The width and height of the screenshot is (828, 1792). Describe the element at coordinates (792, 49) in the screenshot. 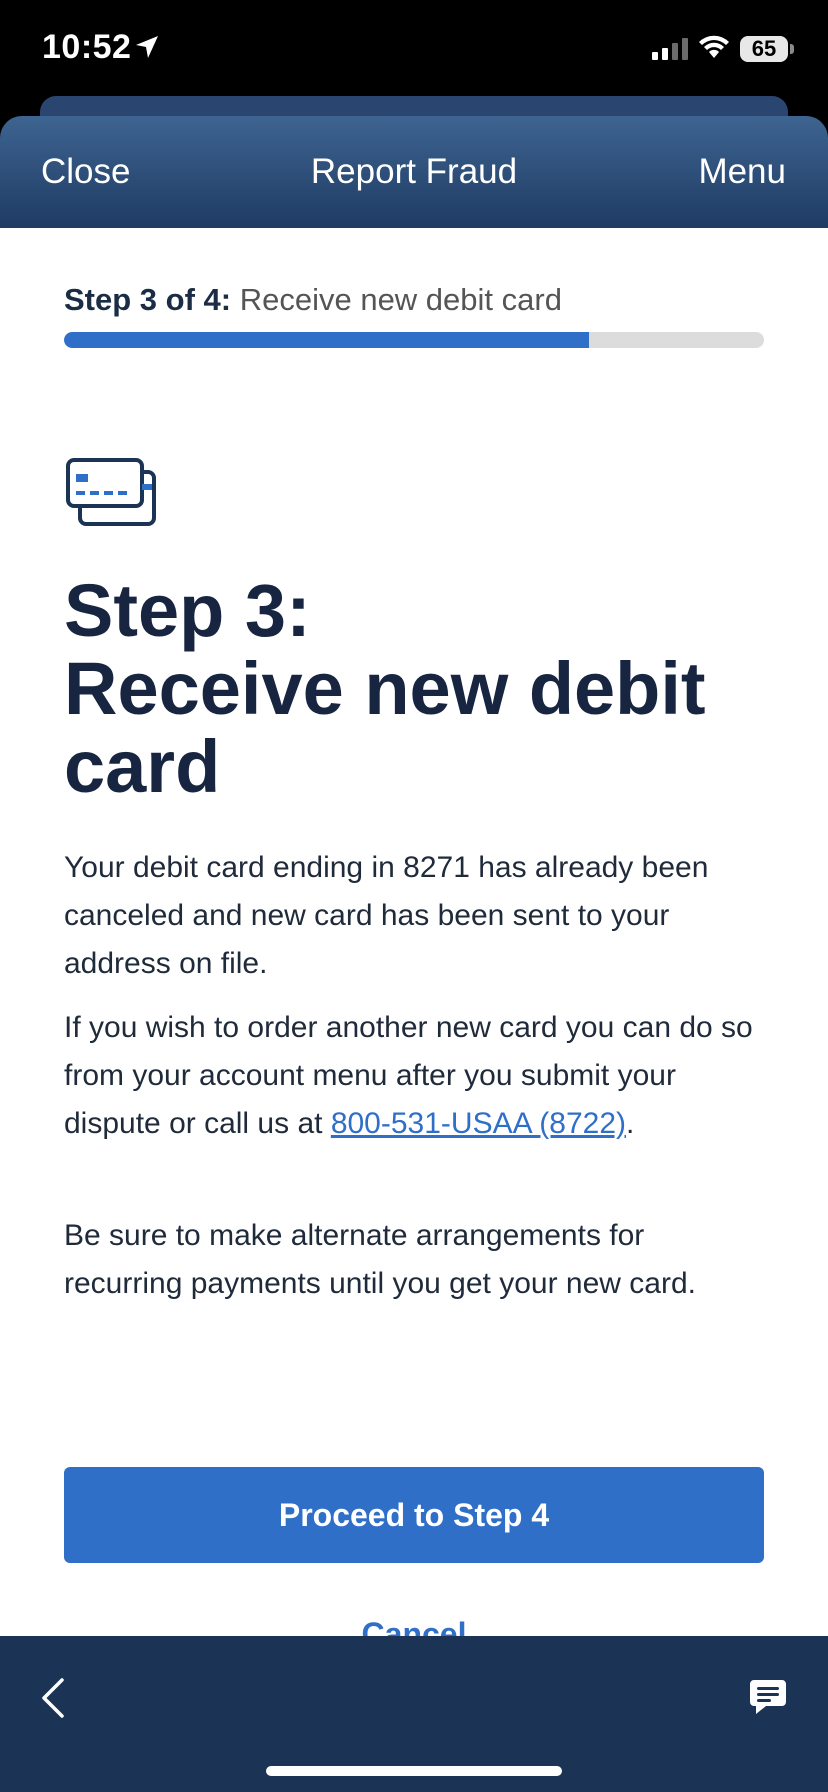

I see `battery-tip` at that location.